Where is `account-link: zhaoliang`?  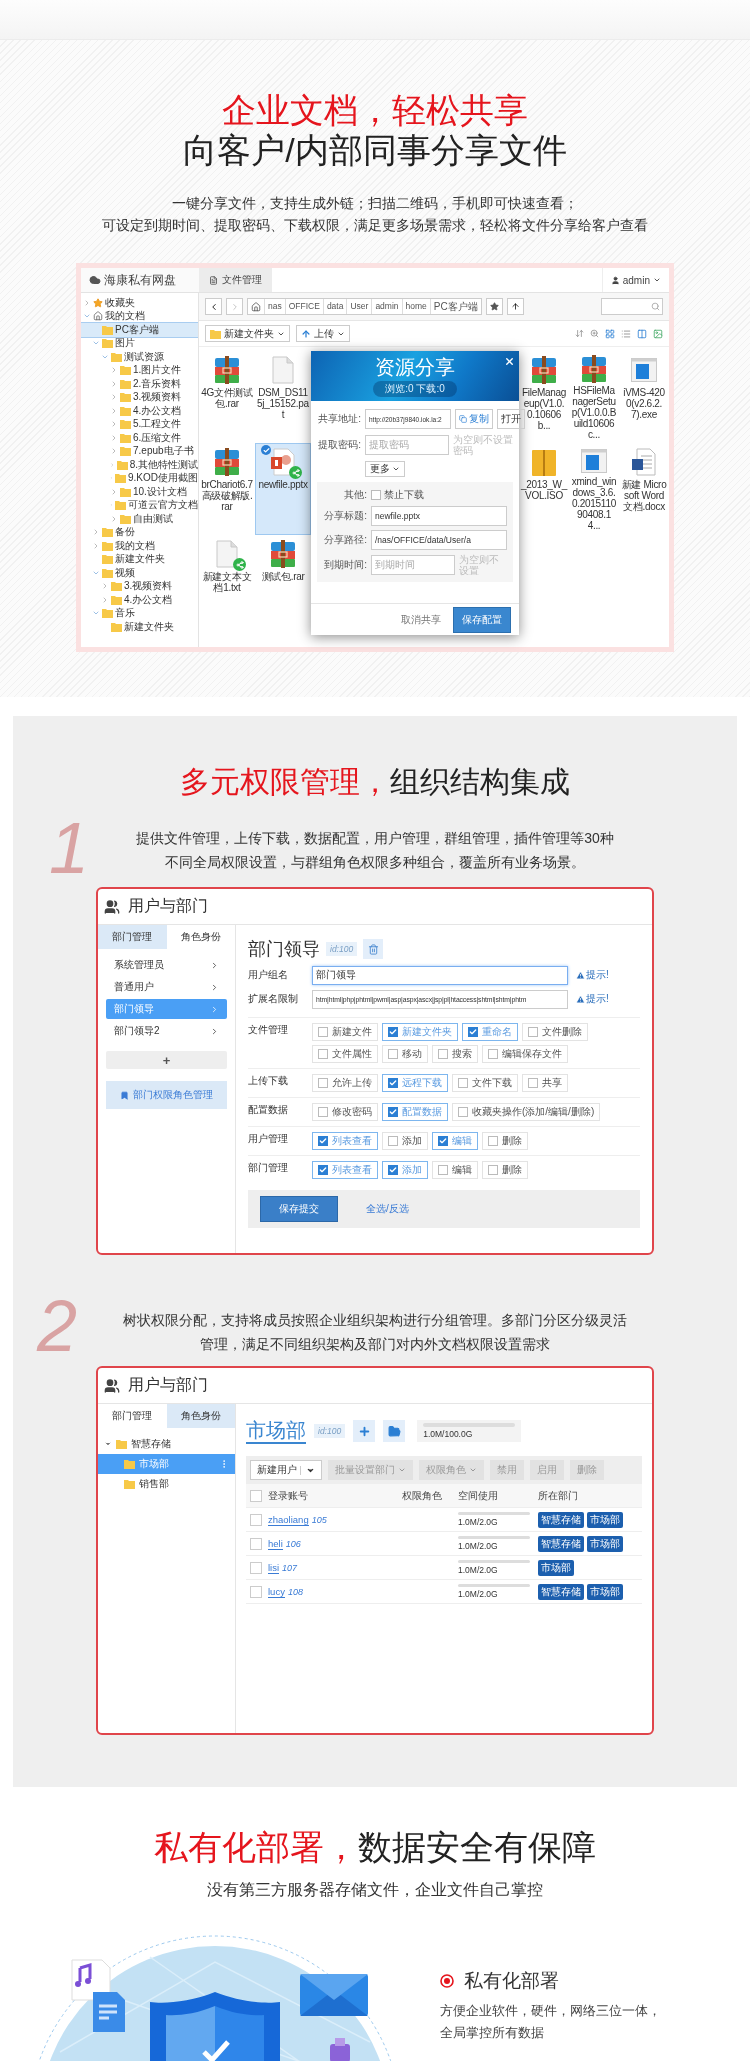
account-link: zhaoliang is located at coordinates (288, 1519).